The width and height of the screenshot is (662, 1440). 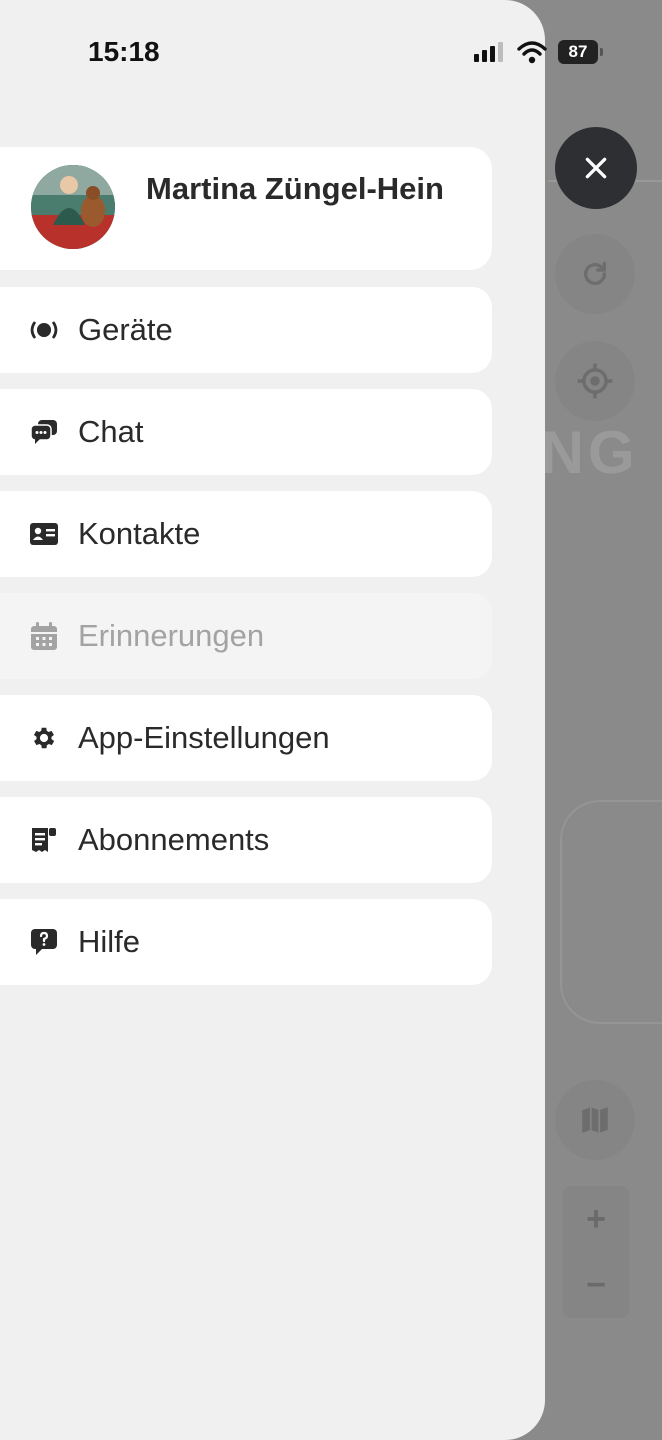 I want to click on crosshair-icon, so click(x=595, y=381).